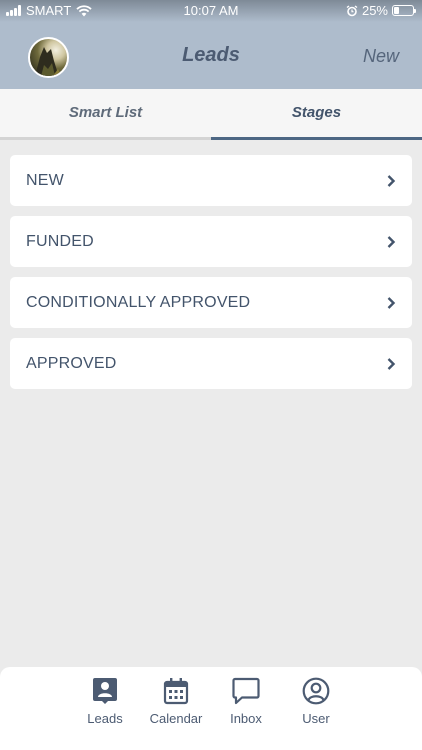 Image resolution: width=422 pixels, height=750 pixels. Describe the element at coordinates (105, 691) in the screenshot. I see `contact-card-icon` at that location.